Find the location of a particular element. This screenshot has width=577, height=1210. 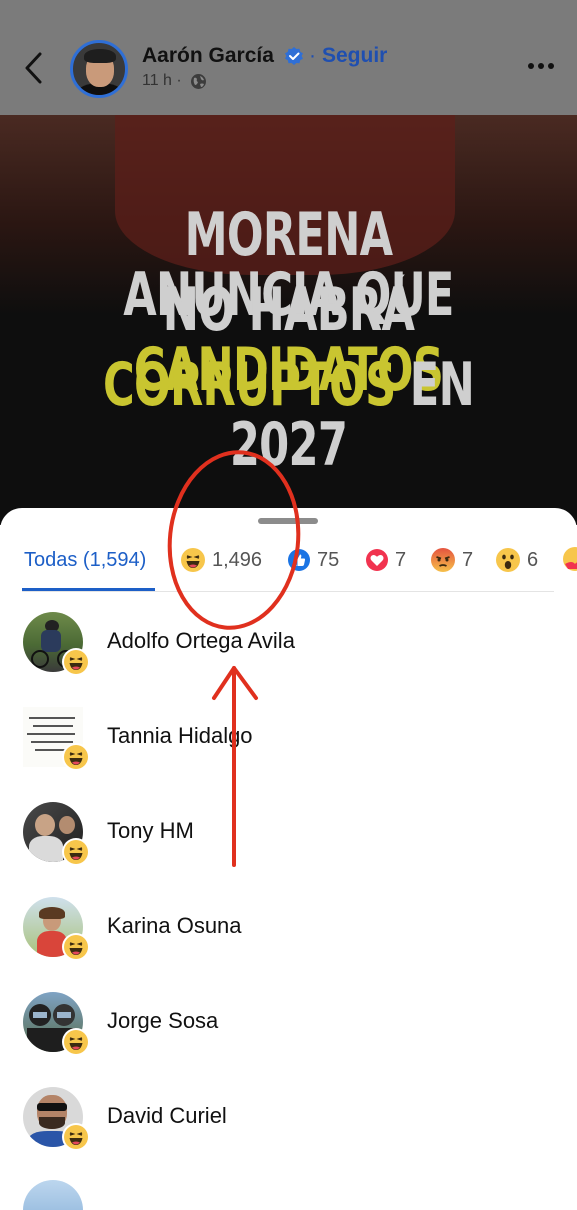

list-item: David Curiel is located at coordinates (288, 1132).